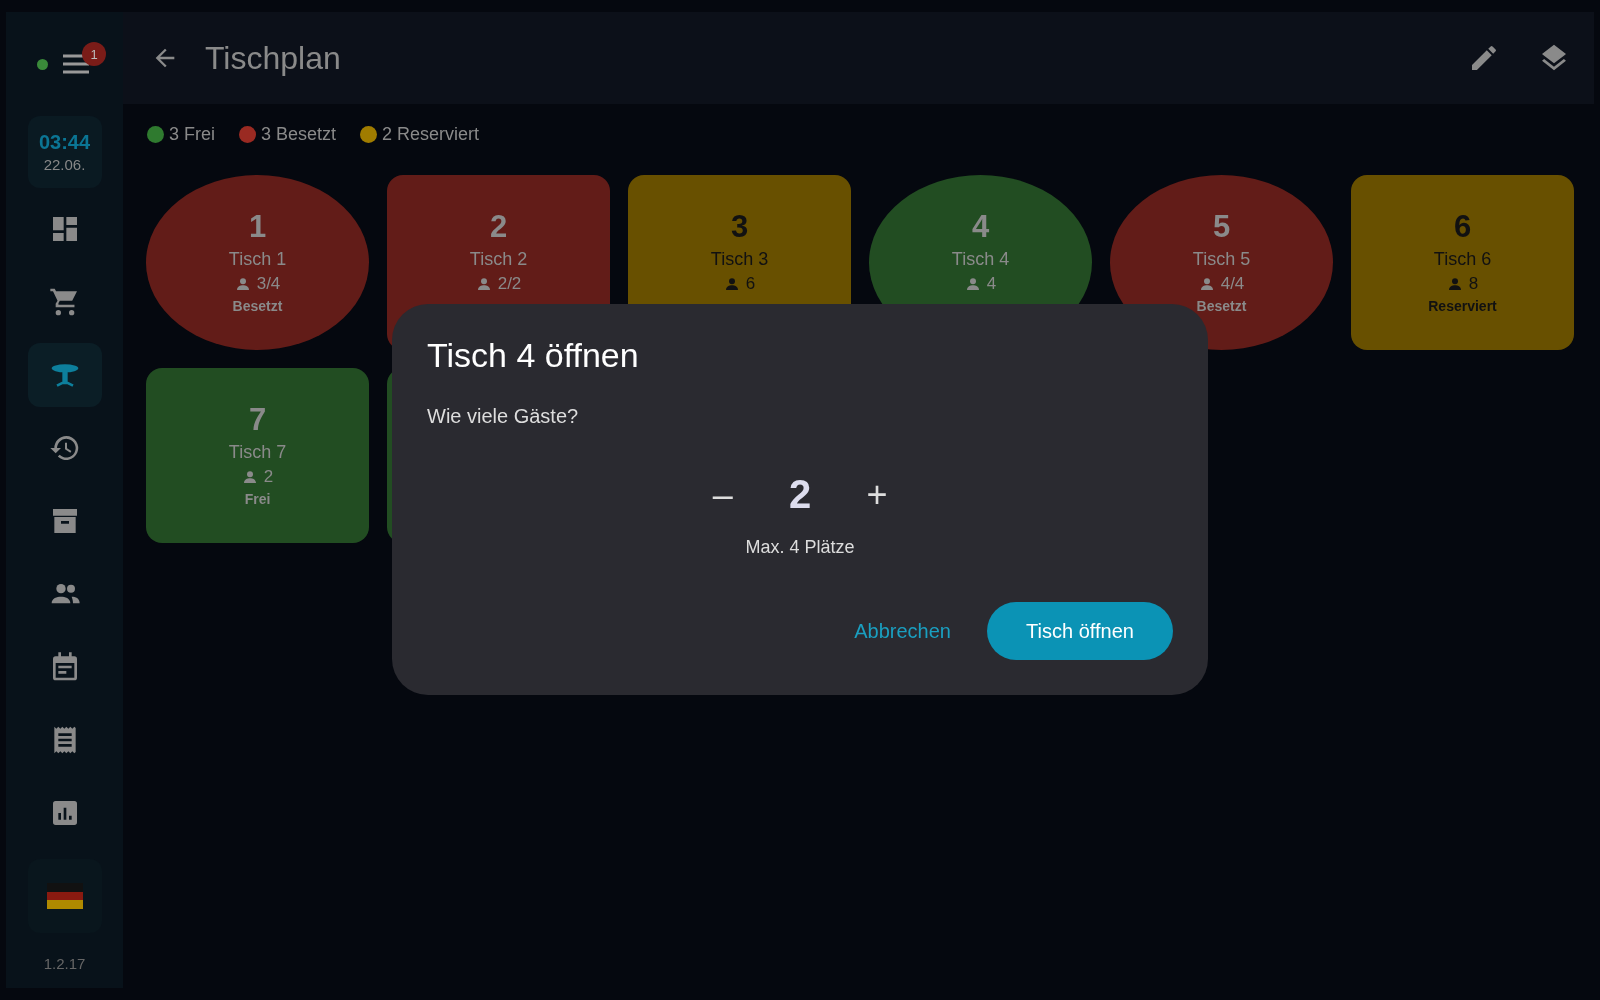  What do you see at coordinates (498, 227) in the screenshot?
I see `table-number: 2` at bounding box center [498, 227].